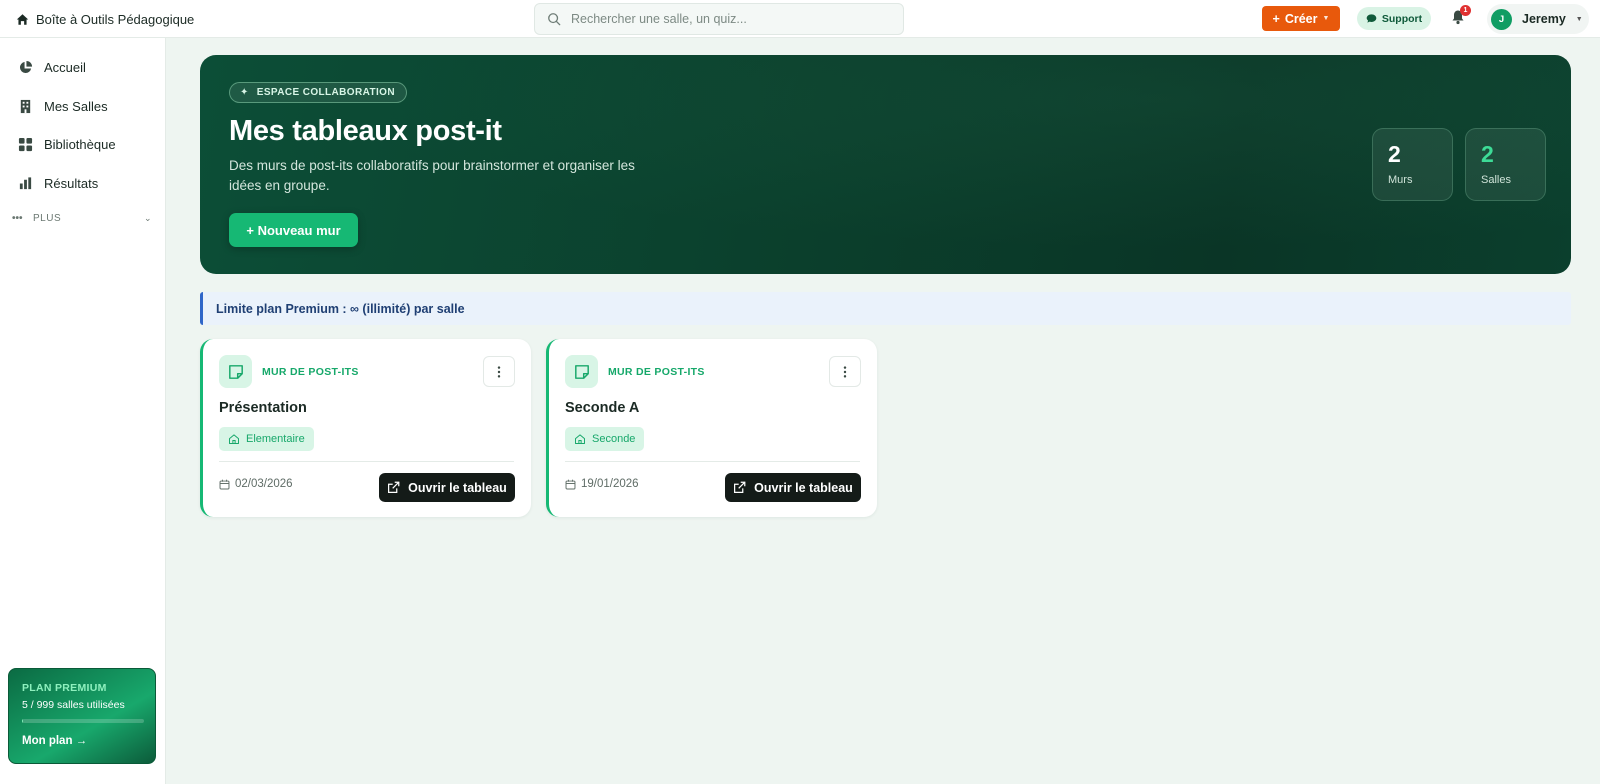 This screenshot has height=784, width=1600. I want to click on search-input, so click(731, 19).